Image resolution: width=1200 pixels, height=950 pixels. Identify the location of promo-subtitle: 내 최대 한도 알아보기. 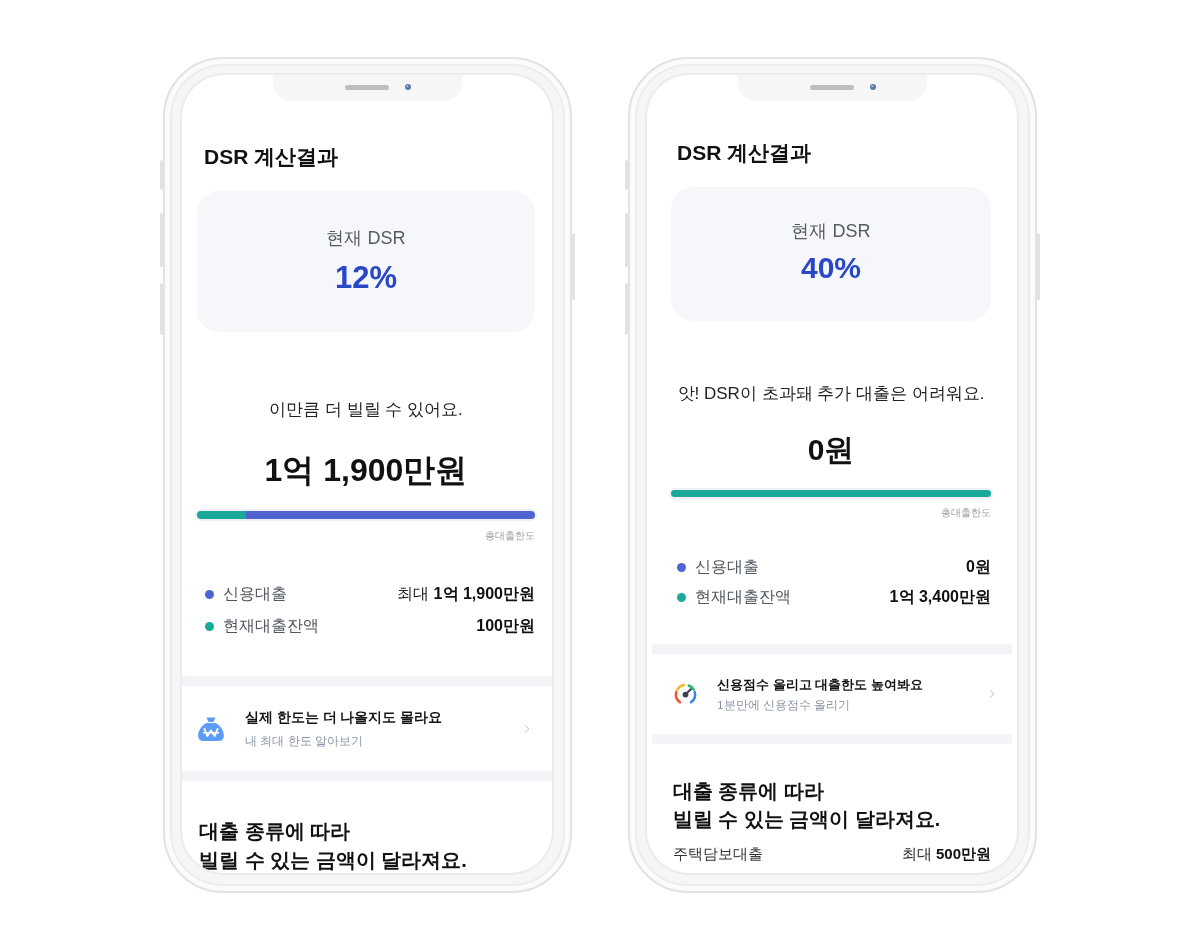
(305, 741).